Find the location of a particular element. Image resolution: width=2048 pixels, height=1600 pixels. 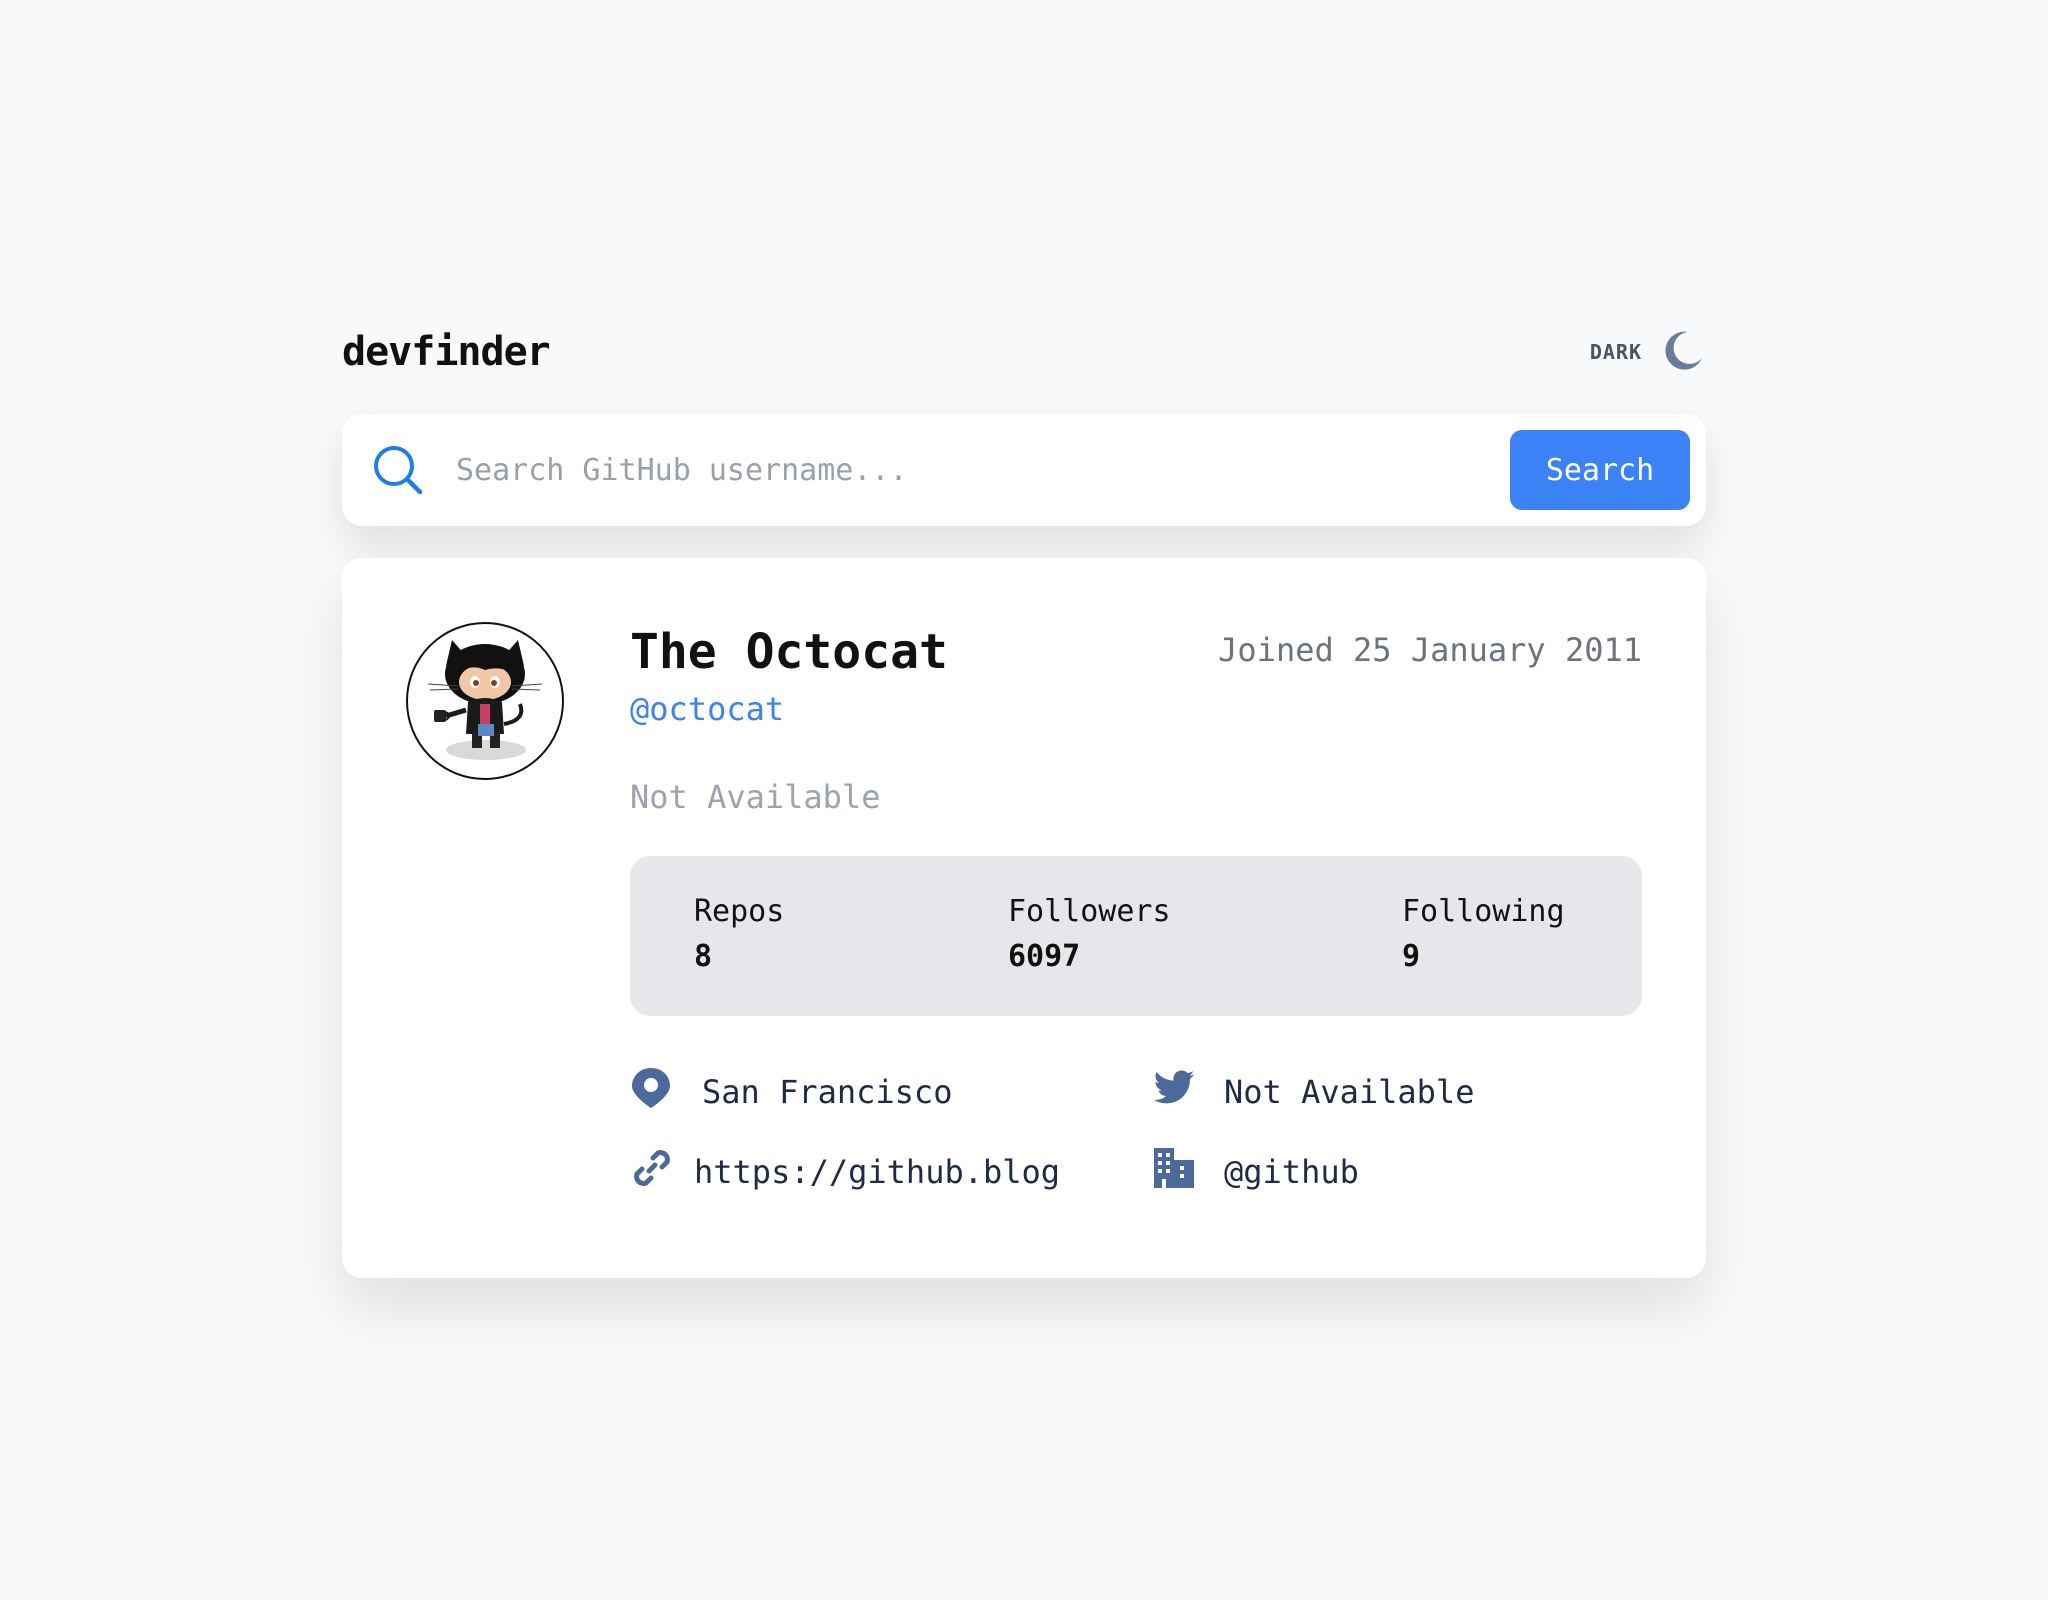

stat-repos-label: Repos is located at coordinates (739, 911).